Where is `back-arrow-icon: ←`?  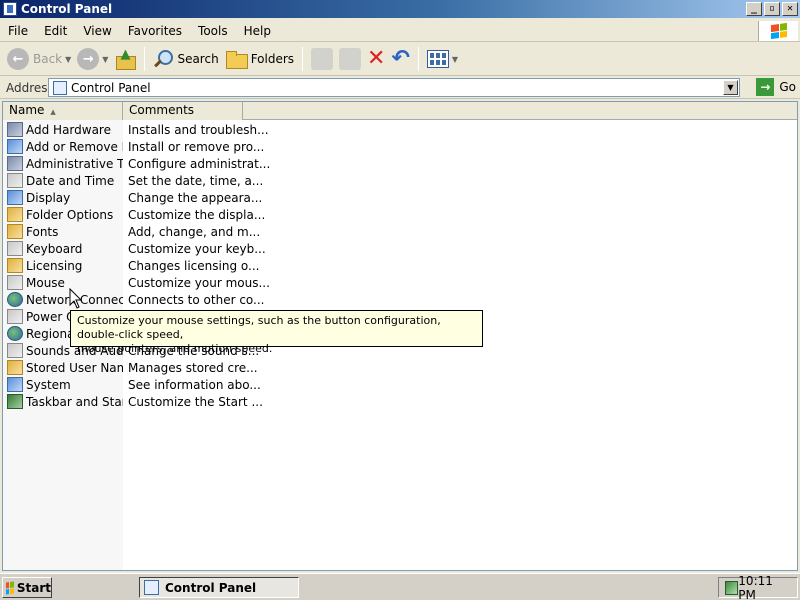 back-arrow-icon: ← is located at coordinates (18, 59).